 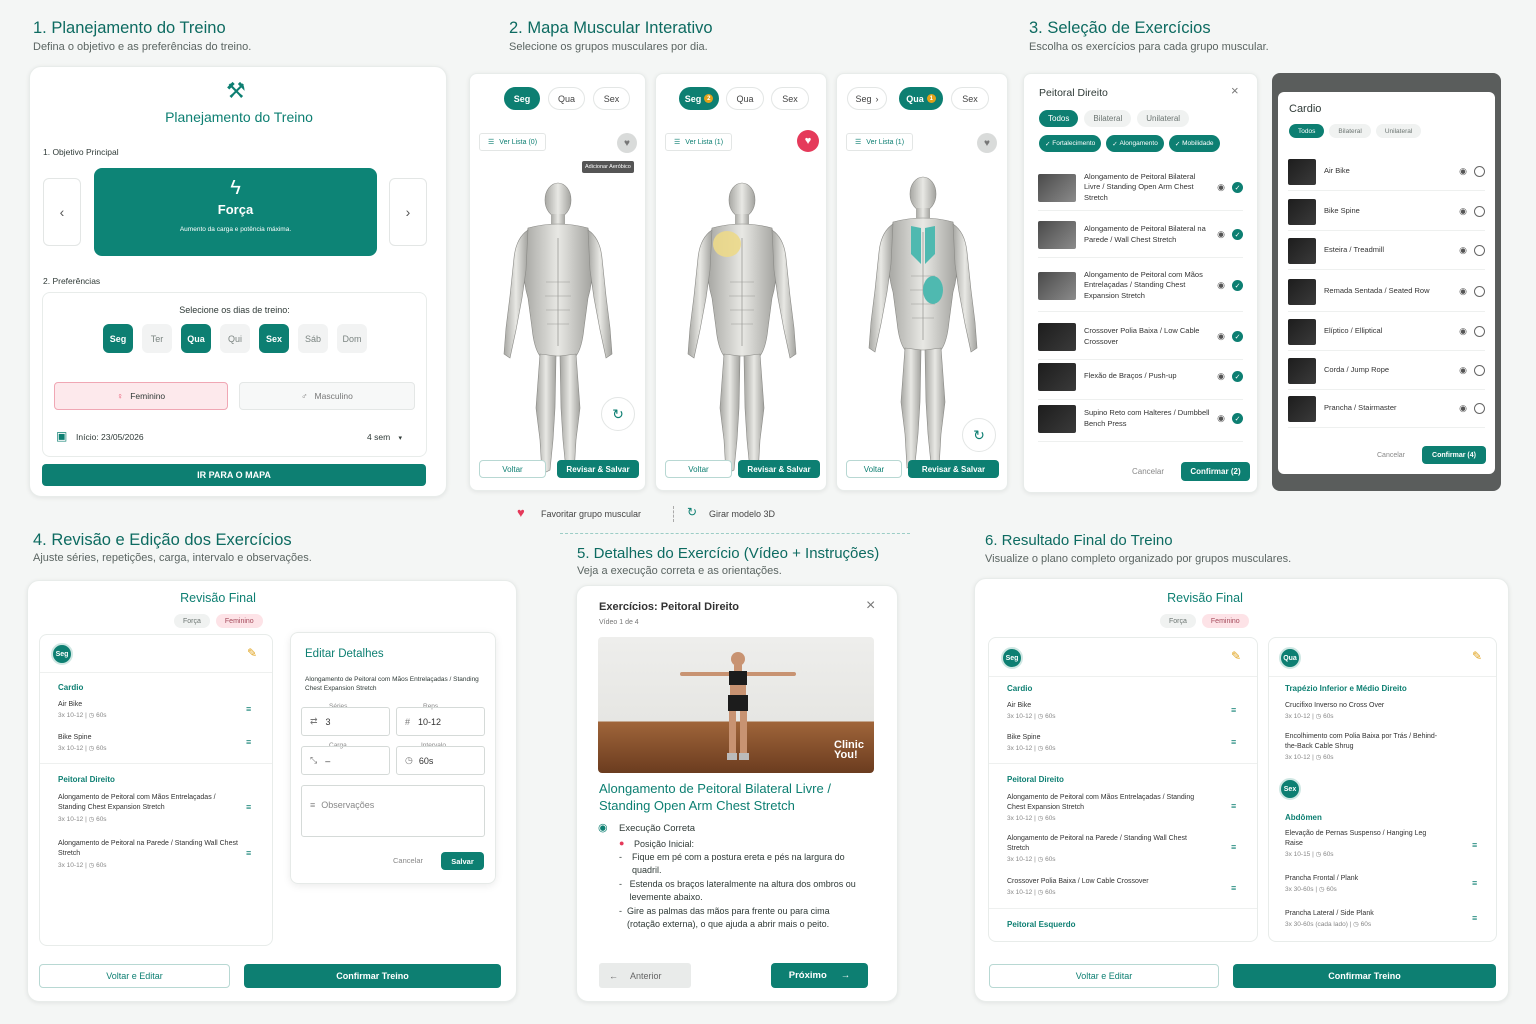 What do you see at coordinates (1386, 371) in the screenshot?
I see `exercise-row: Corda / Jump Rope ◉` at bounding box center [1386, 371].